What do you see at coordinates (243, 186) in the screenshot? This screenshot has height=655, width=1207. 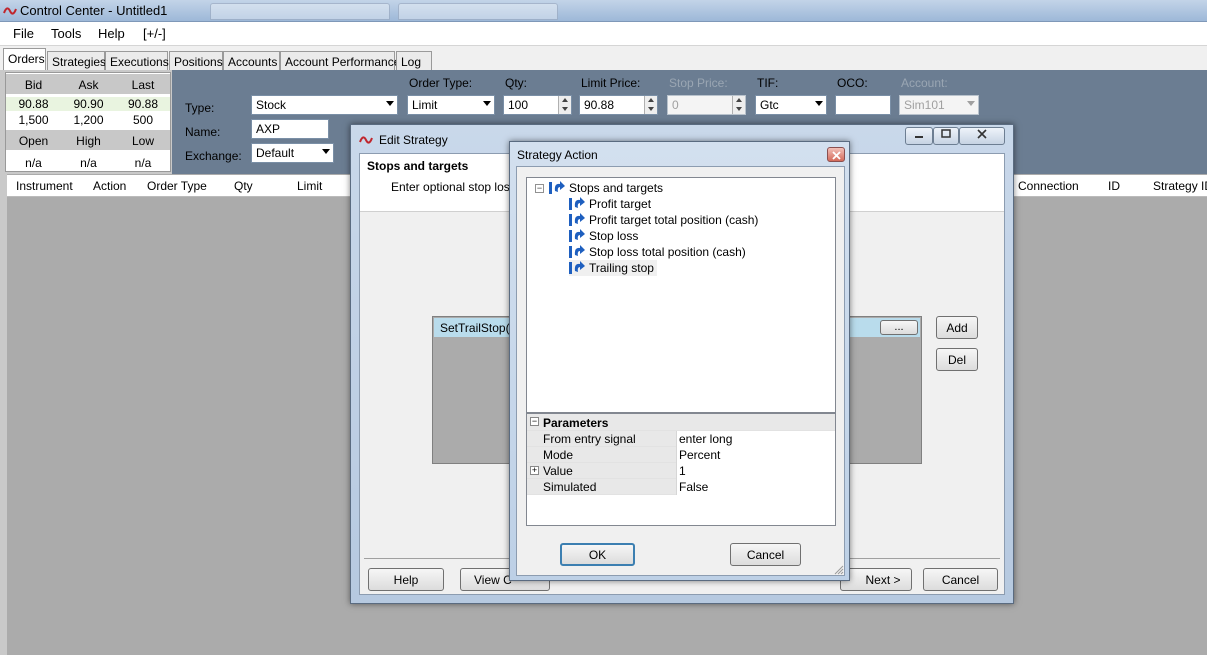 I see `col-qty: Qty` at bounding box center [243, 186].